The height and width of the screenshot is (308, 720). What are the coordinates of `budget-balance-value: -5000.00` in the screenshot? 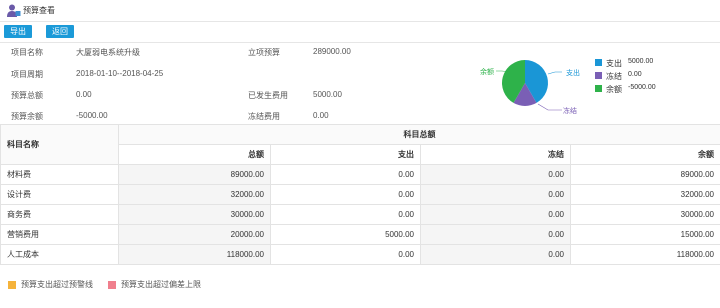 It's located at (92, 115).